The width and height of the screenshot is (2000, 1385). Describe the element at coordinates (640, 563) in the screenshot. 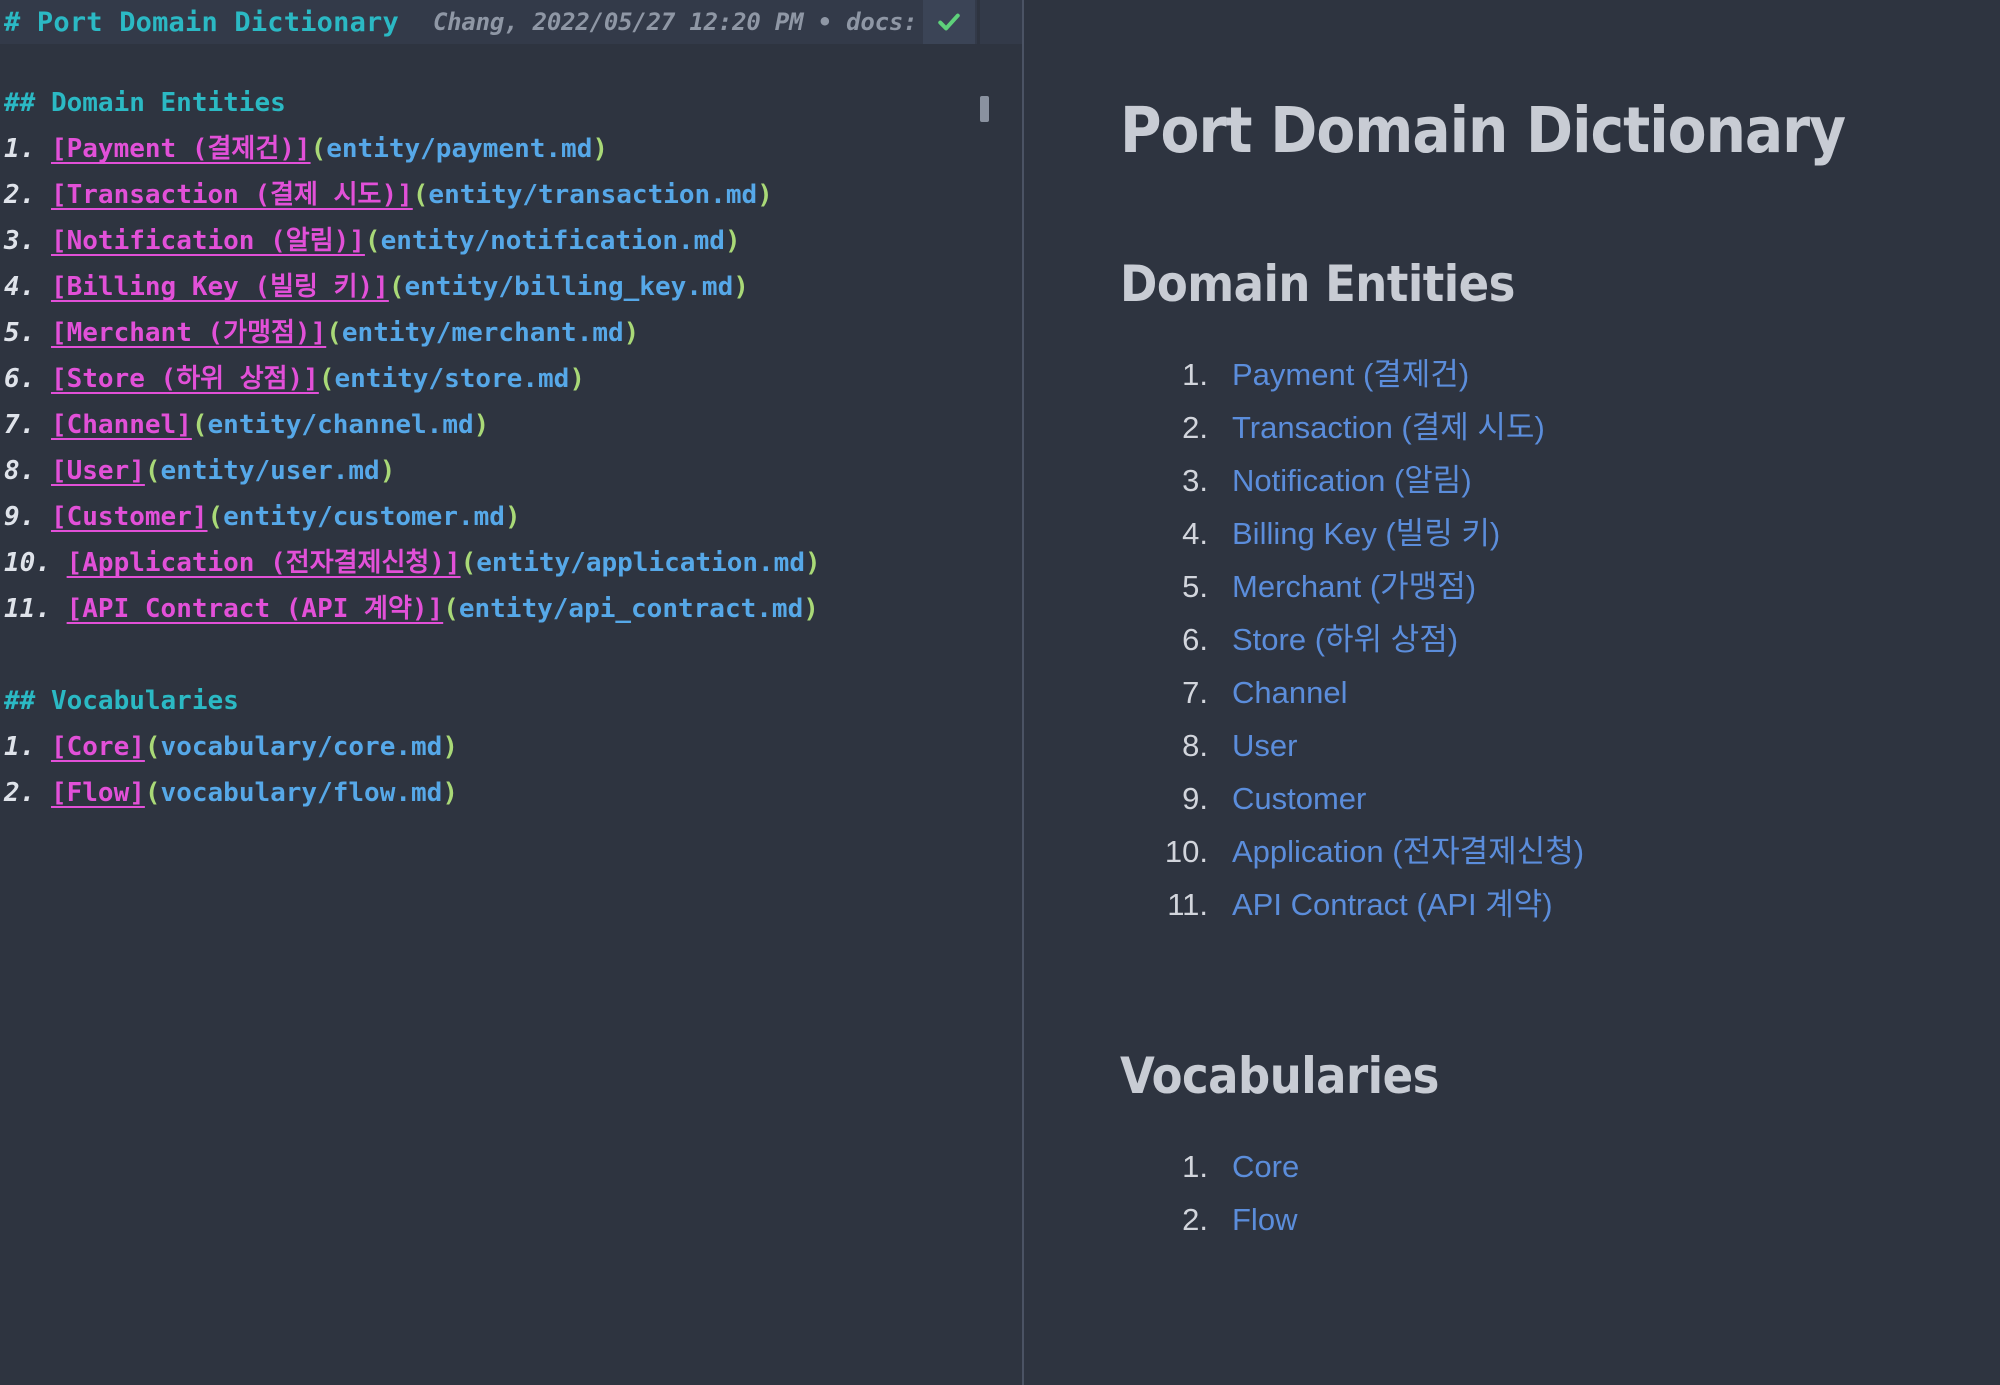

I see `source-link-url: entity/application.md` at that location.